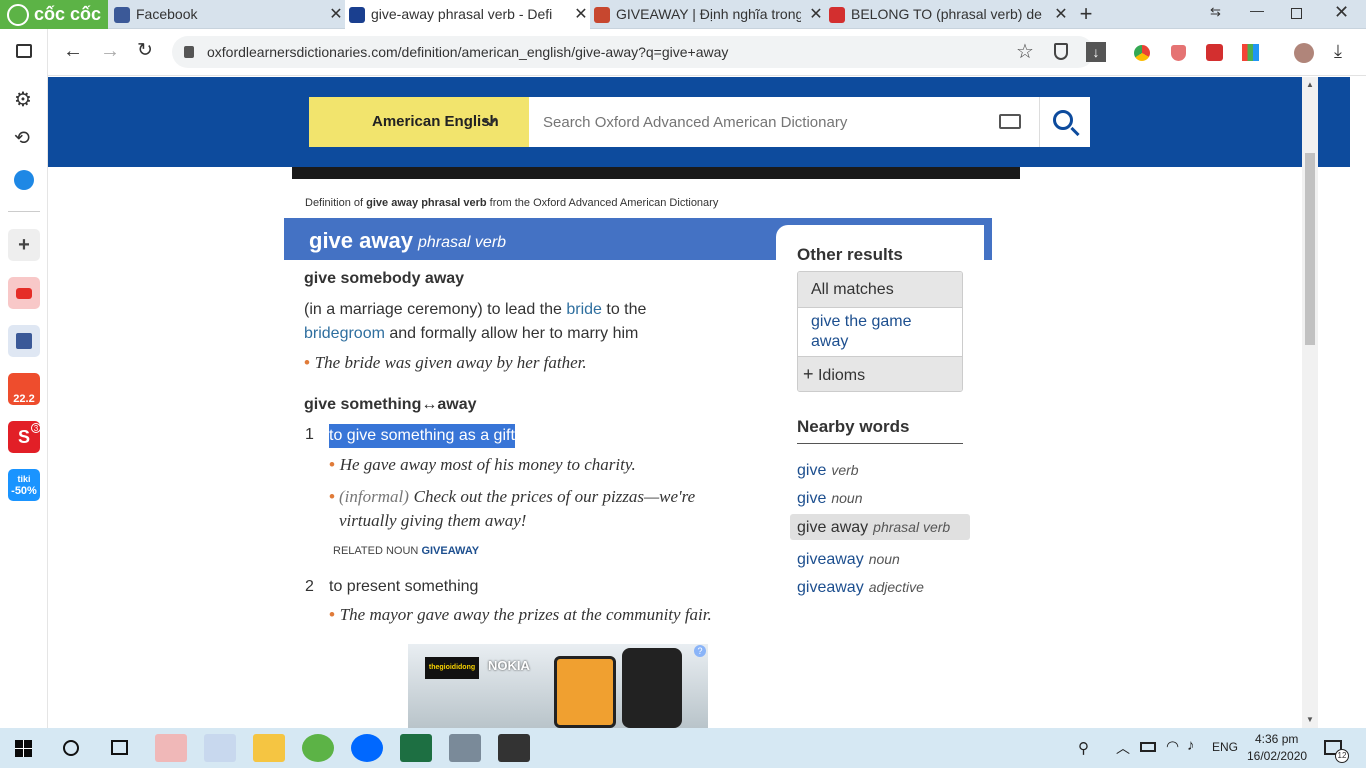  Describe the element at coordinates (374, 496) in the screenshot. I see `register-label: (informal)` at that location.